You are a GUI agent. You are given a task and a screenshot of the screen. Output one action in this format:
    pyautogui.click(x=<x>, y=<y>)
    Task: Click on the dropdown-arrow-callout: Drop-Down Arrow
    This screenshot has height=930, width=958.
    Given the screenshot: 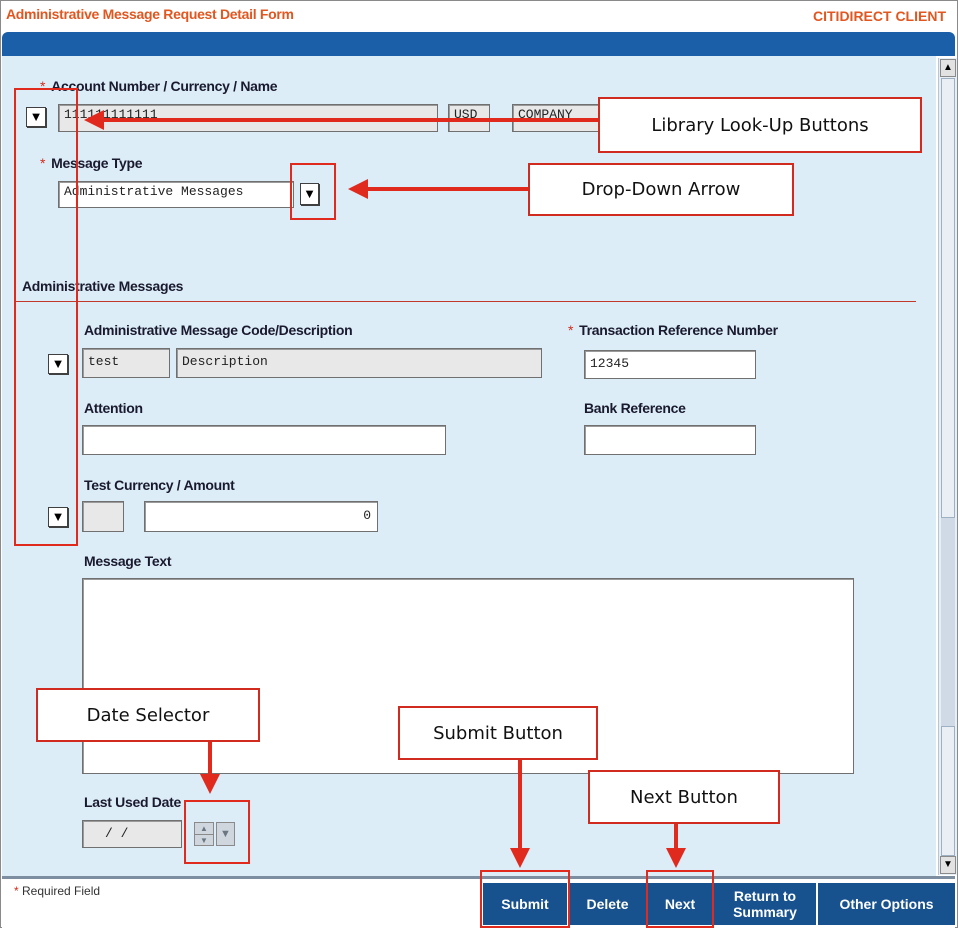 What is the action you would take?
    pyautogui.click(x=661, y=189)
    